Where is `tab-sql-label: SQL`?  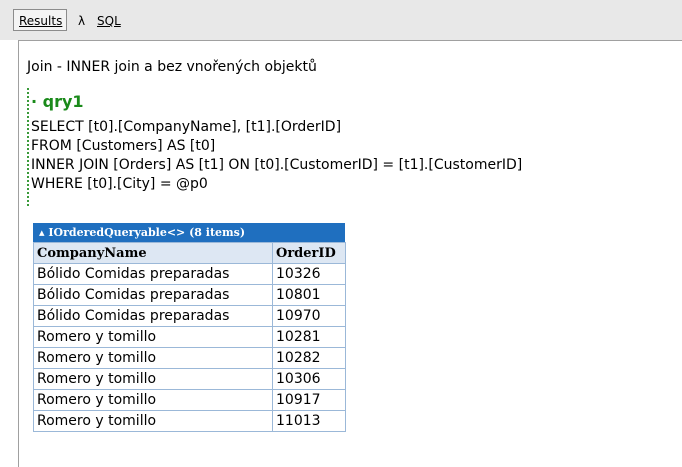
tab-sql-label: SQL is located at coordinates (109, 21).